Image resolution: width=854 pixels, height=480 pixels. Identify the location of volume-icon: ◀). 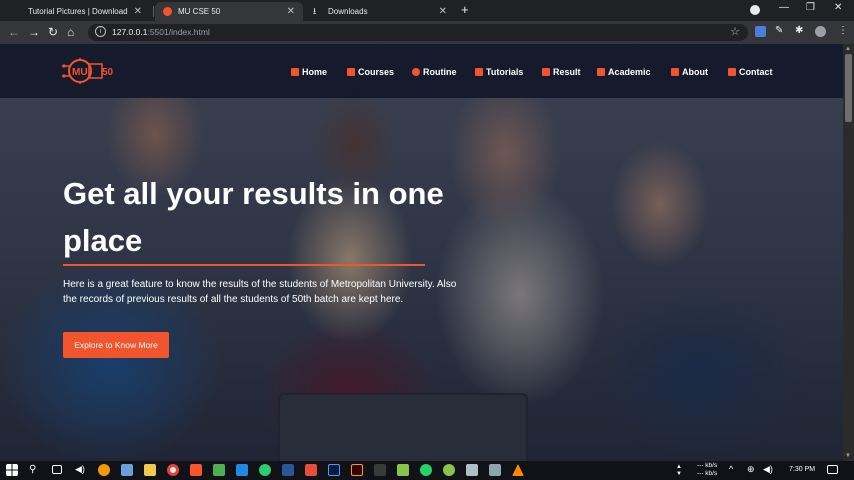
(768, 469).